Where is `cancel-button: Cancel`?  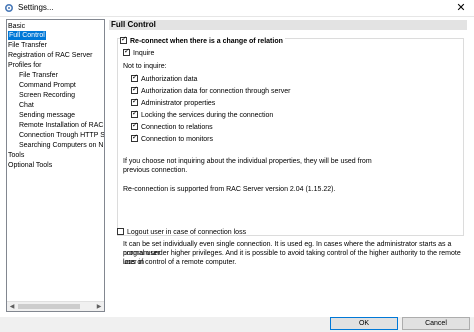
cancel-button: Cancel is located at coordinates (436, 323).